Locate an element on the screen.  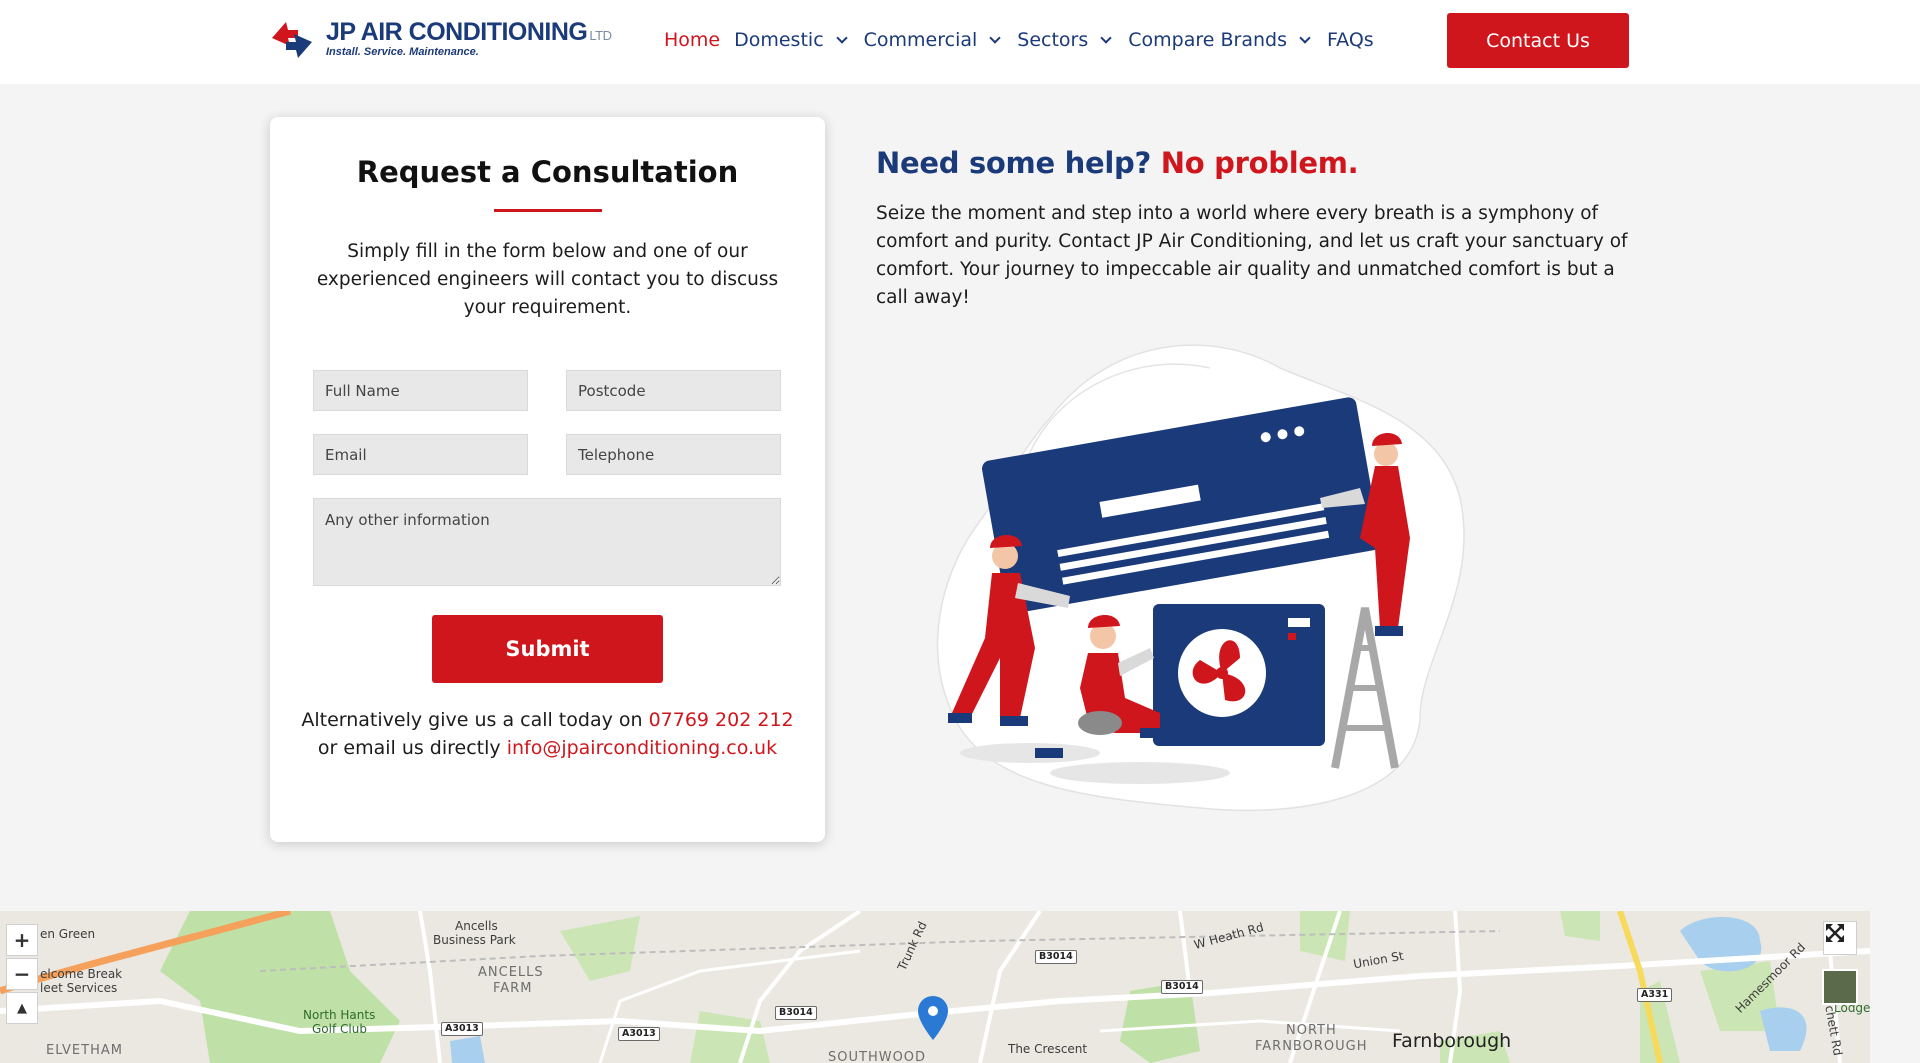
nav-commercial: Commercial is located at coordinates (934, 40).